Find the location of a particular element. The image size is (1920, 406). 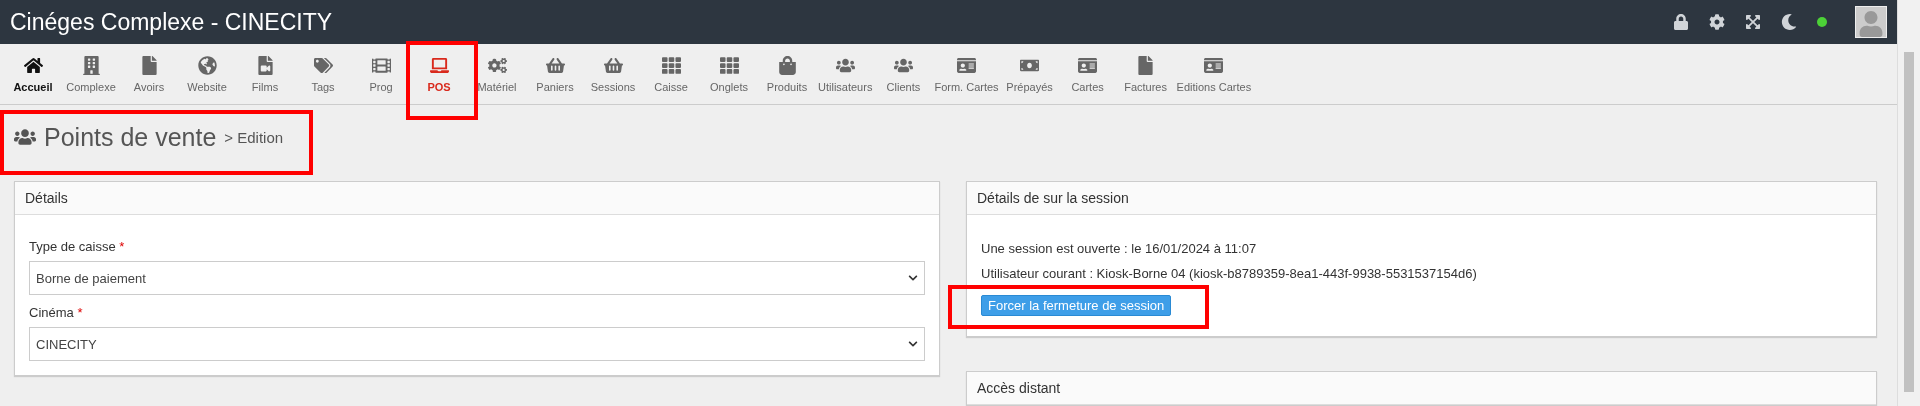

nav-item: Form. Cartes is located at coordinates (966, 74).